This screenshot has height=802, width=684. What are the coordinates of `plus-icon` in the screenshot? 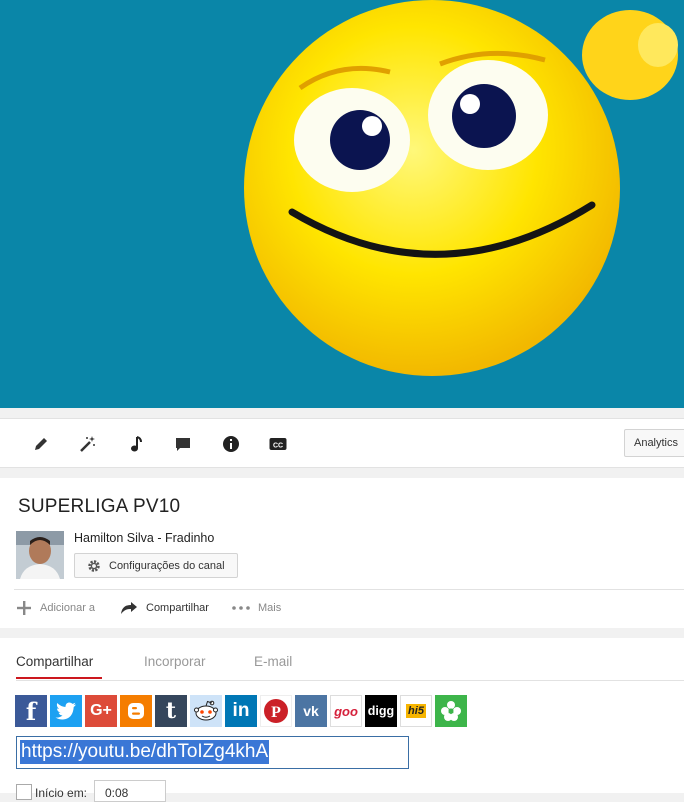 It's located at (24, 608).